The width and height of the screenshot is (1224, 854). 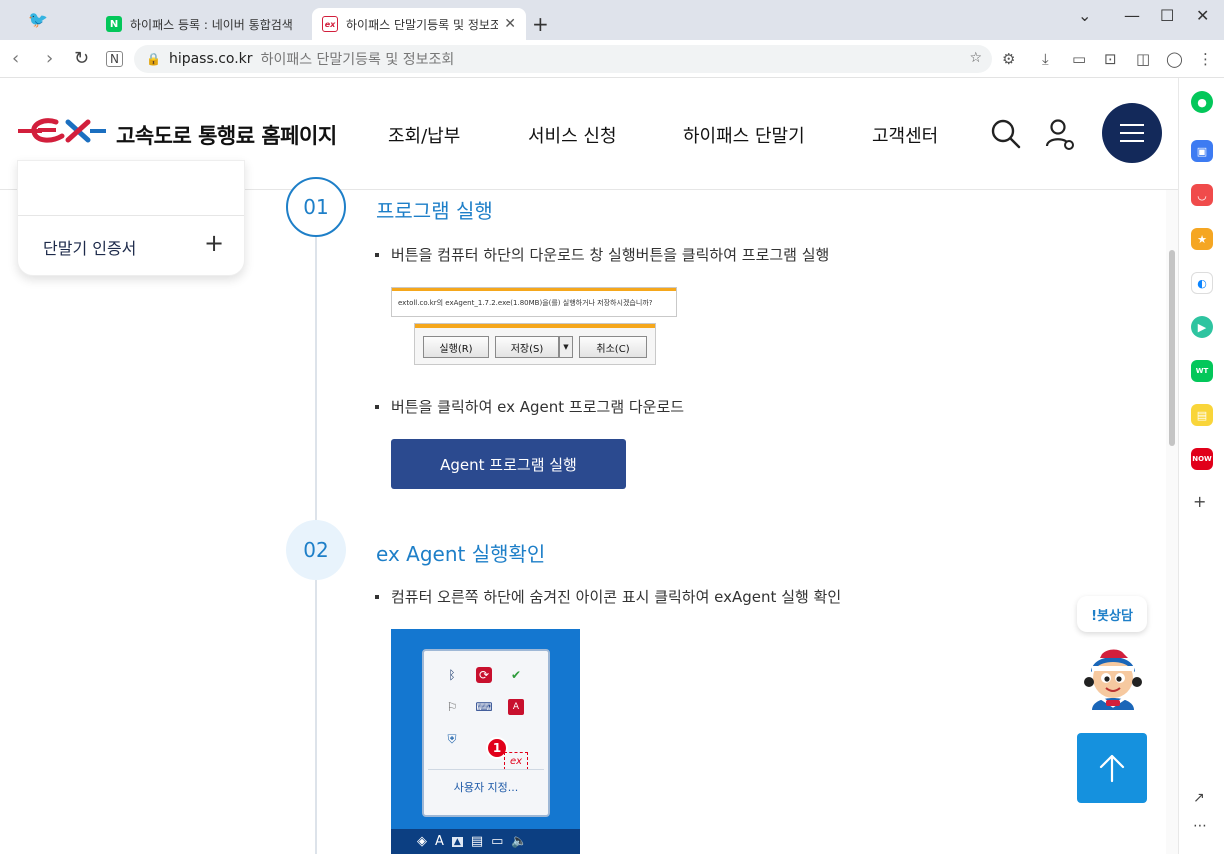 I want to click on dialog-save-button: 저장(S), so click(x=527, y=347).